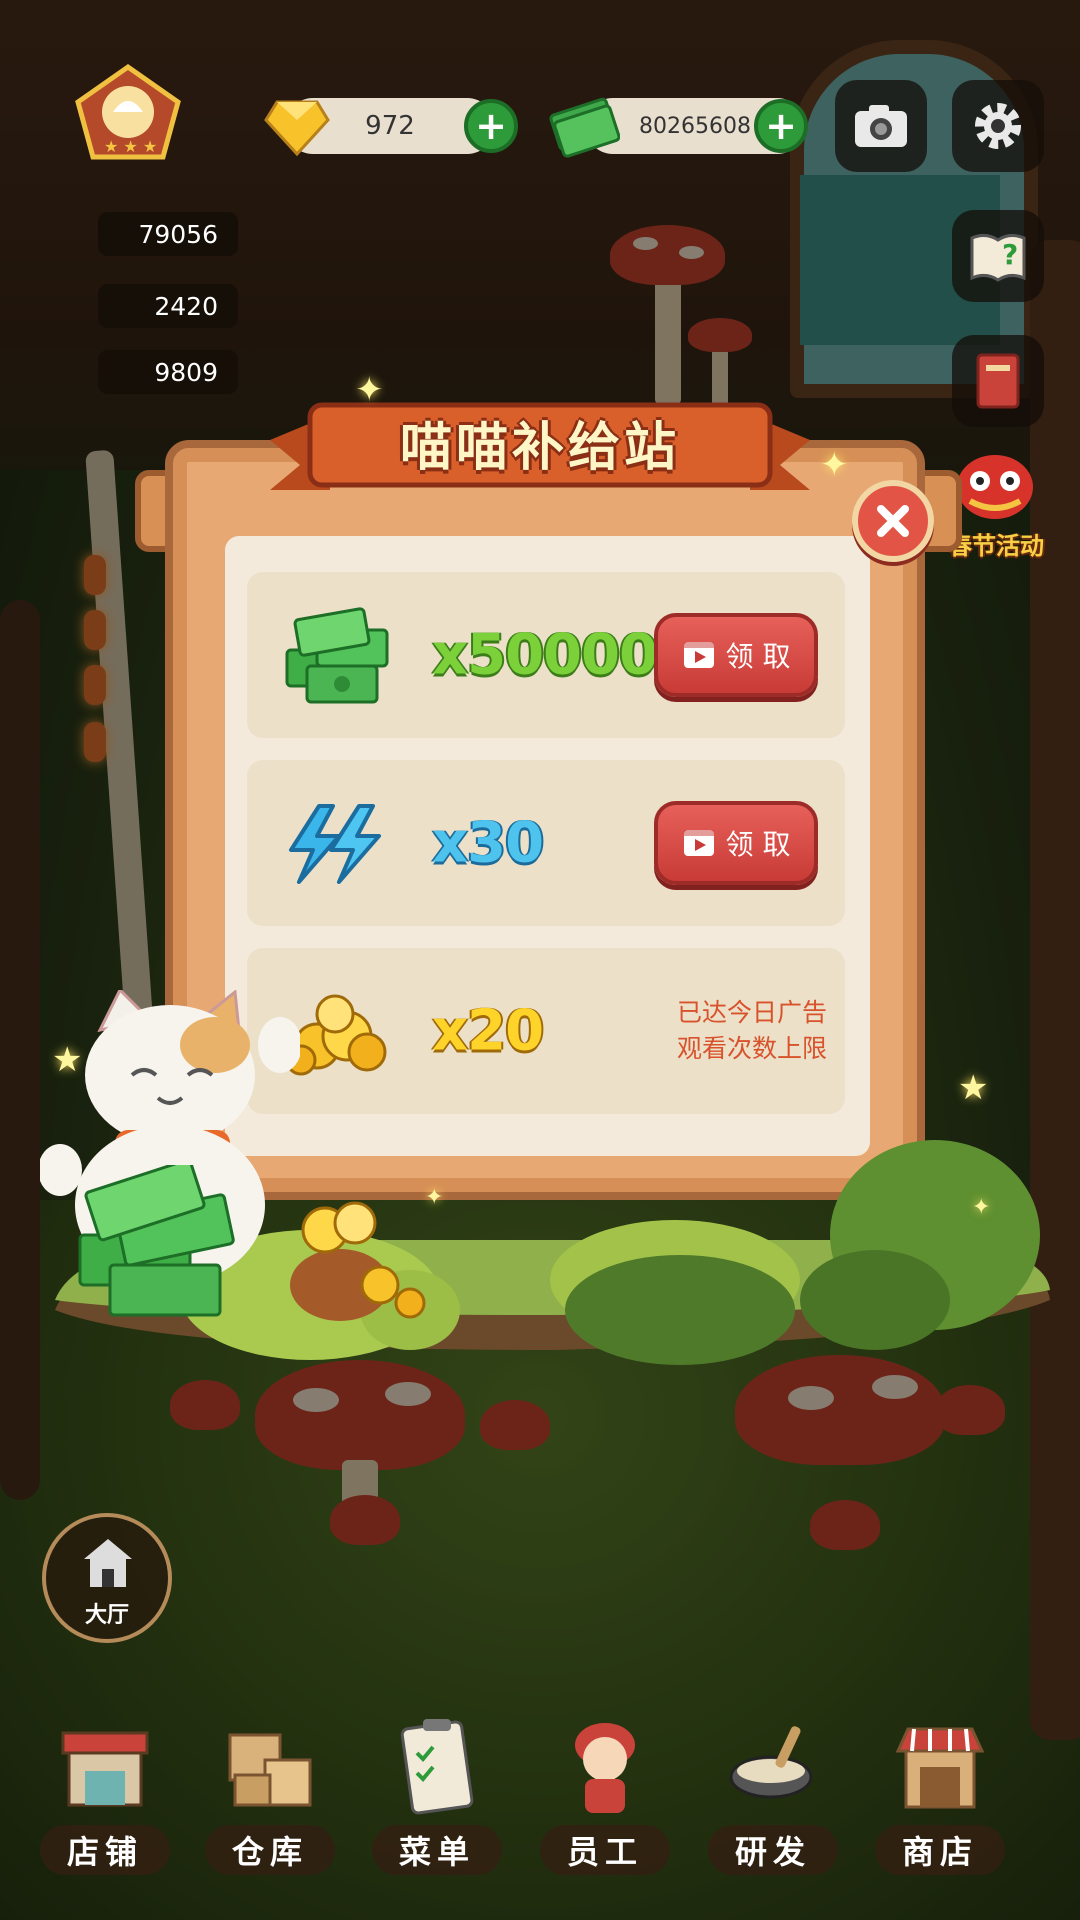 The width and height of the screenshot is (1080, 1920). I want to click on nav-staff: 员工, so click(605, 1795).